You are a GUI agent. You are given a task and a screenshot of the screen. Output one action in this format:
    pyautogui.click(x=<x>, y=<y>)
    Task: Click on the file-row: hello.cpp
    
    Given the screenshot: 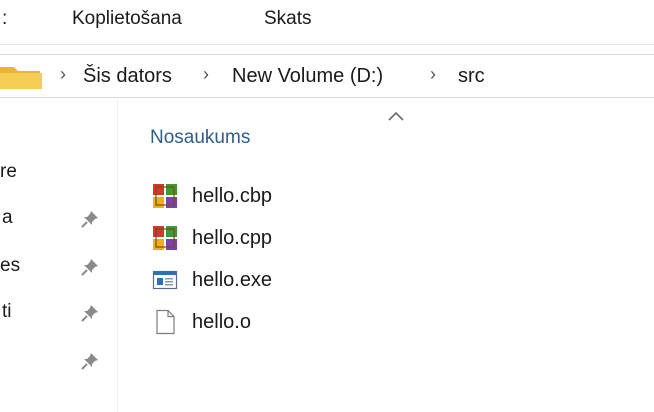 What is the action you would take?
    pyautogui.click(x=268, y=238)
    